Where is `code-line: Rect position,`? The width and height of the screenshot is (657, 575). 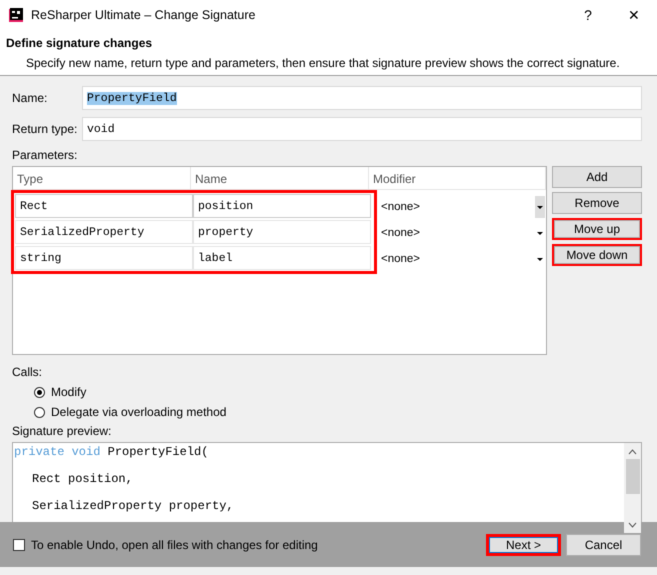
code-line: Rect position, is located at coordinates (82, 479).